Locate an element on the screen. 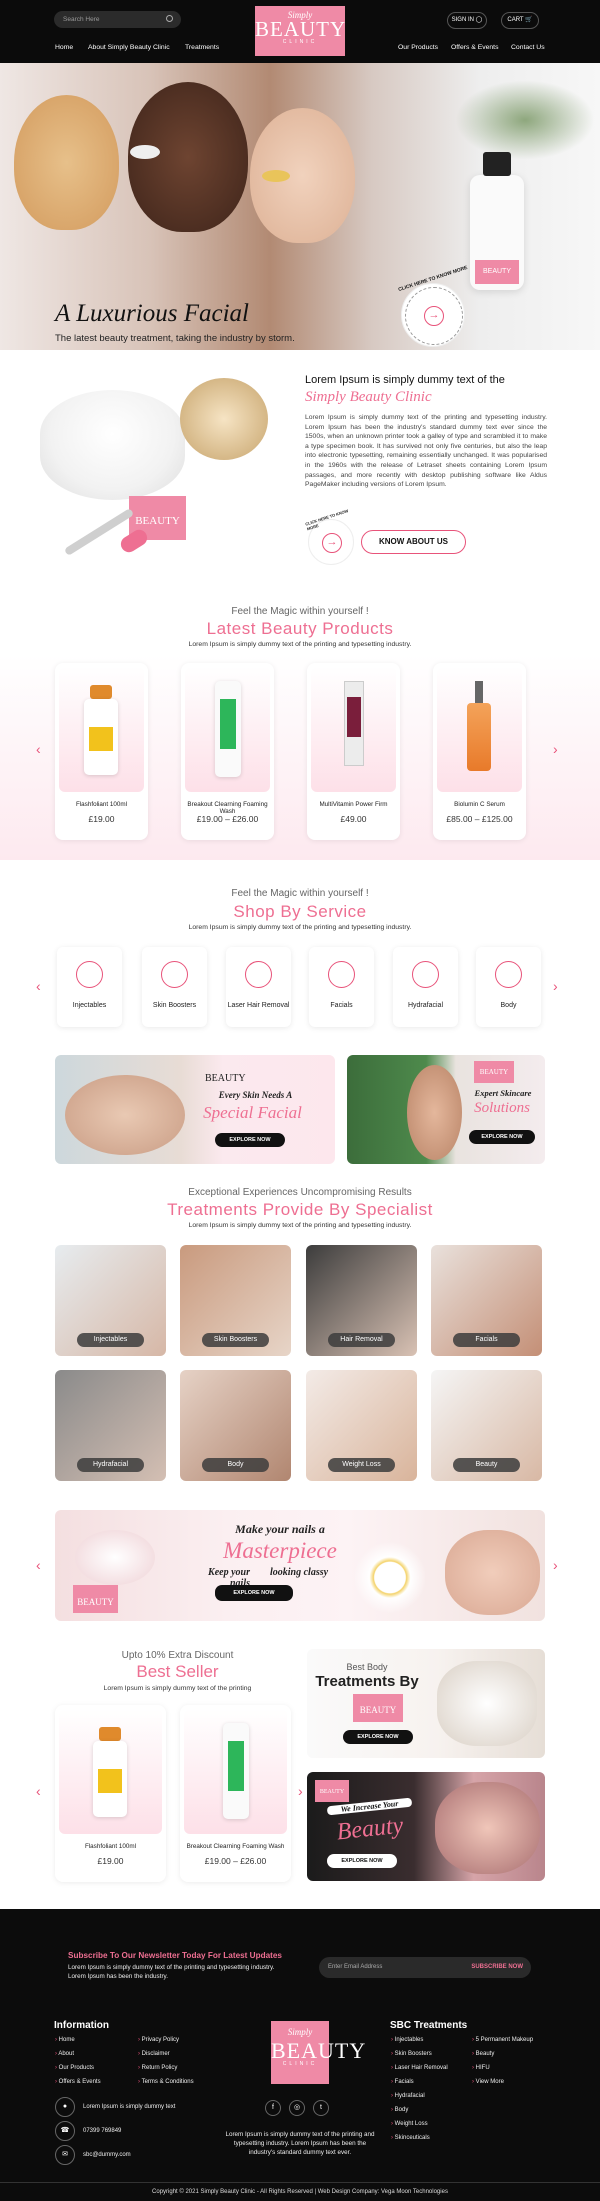 The height and width of the screenshot is (2201, 600). facebook-icon: f is located at coordinates (273, 2108).